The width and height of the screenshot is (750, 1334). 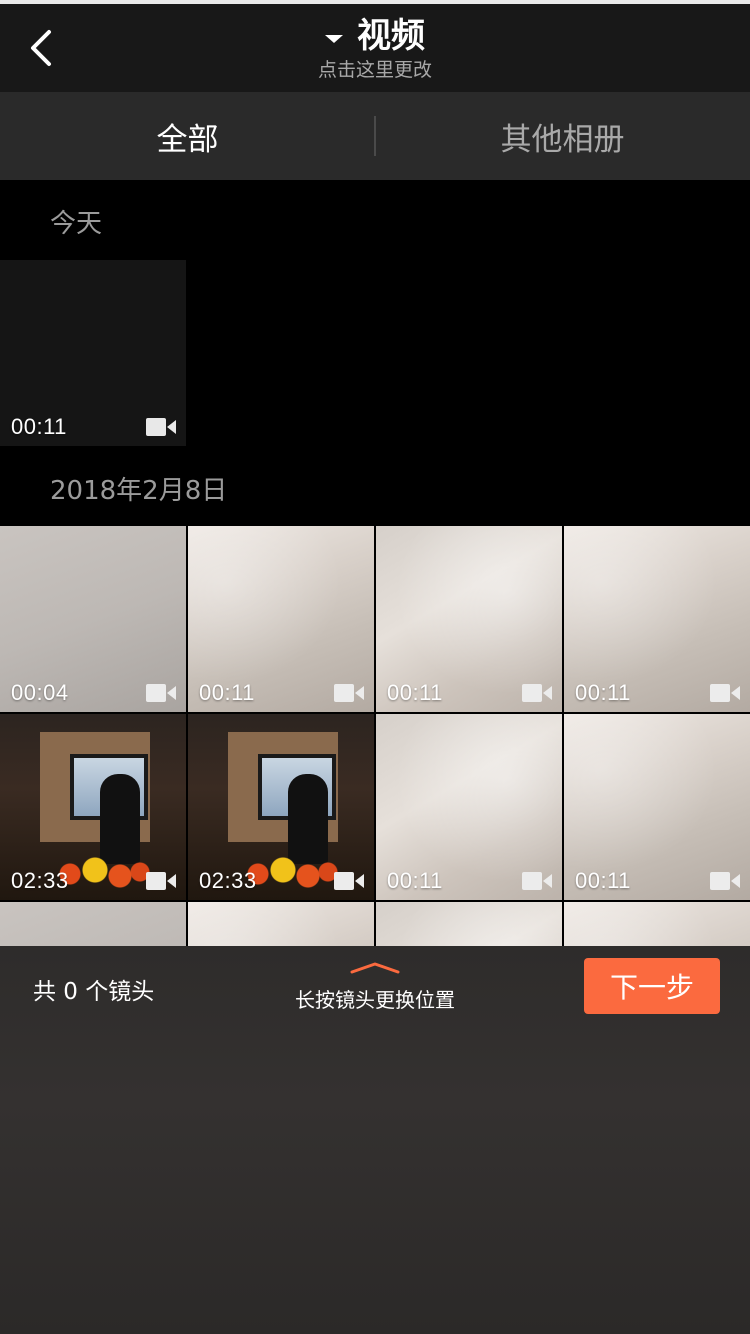 I want to click on album-tabs: 全部 其他相册, so click(x=375, y=136).